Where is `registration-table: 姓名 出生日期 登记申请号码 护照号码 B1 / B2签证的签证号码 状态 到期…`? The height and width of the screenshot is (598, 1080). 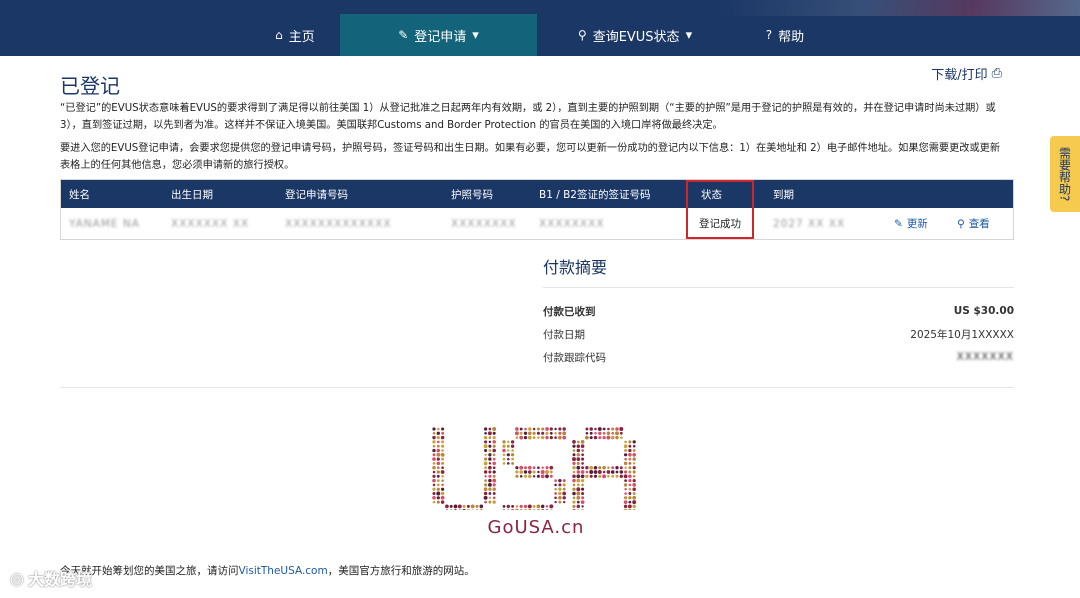 registration-table: 姓名 出生日期 登记申请号码 护照号码 B1 / B2签证的签证号码 状态 到期… is located at coordinates (537, 209).